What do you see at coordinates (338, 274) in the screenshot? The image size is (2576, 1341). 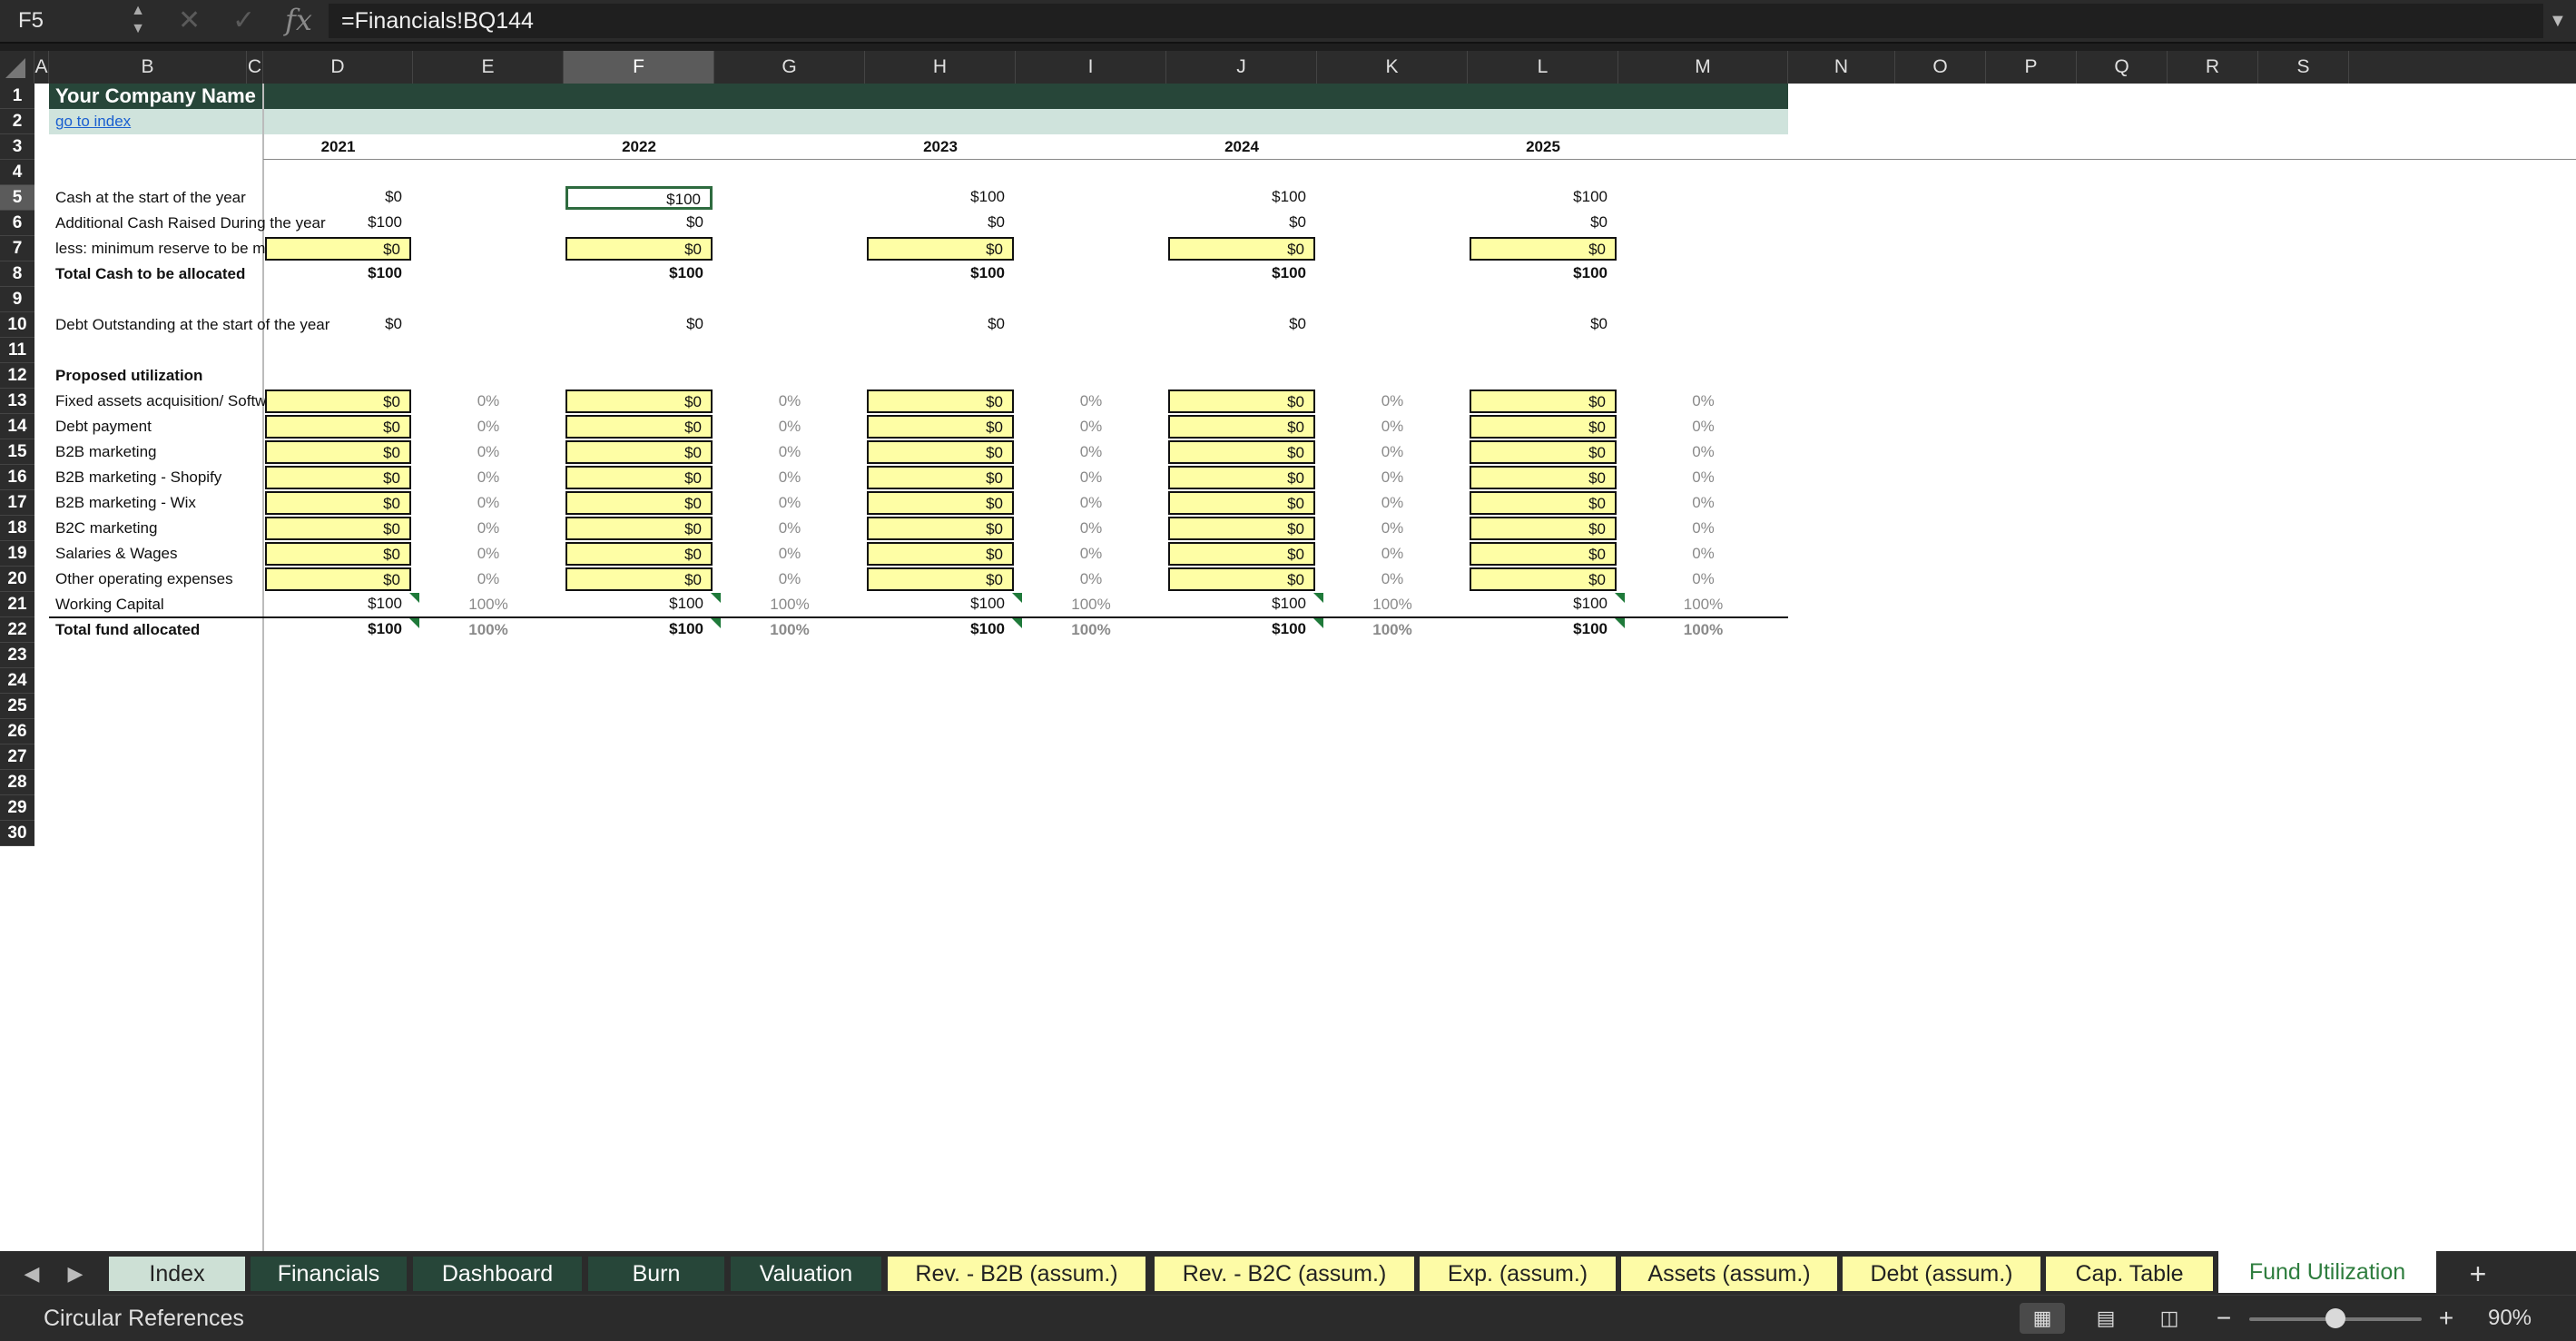 I see `total-cash-2021: $100` at bounding box center [338, 274].